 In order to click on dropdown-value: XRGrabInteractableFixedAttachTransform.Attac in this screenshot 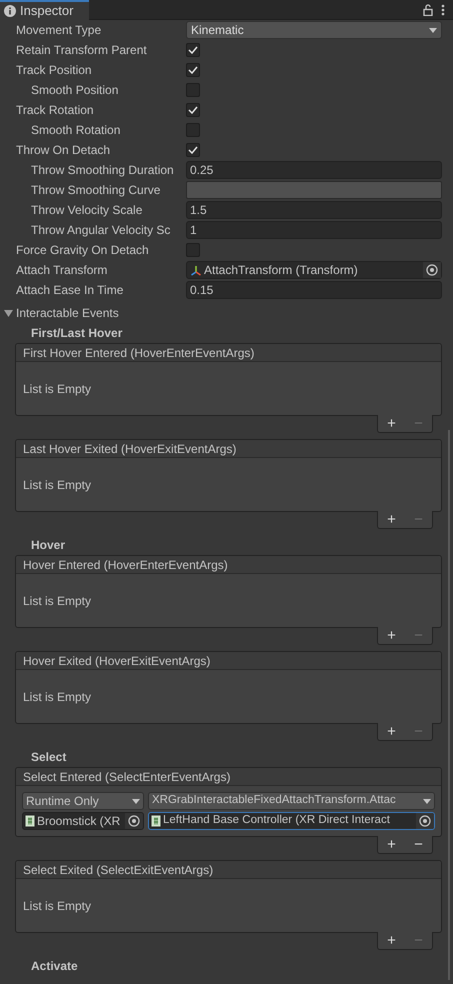, I will do `click(274, 800)`.